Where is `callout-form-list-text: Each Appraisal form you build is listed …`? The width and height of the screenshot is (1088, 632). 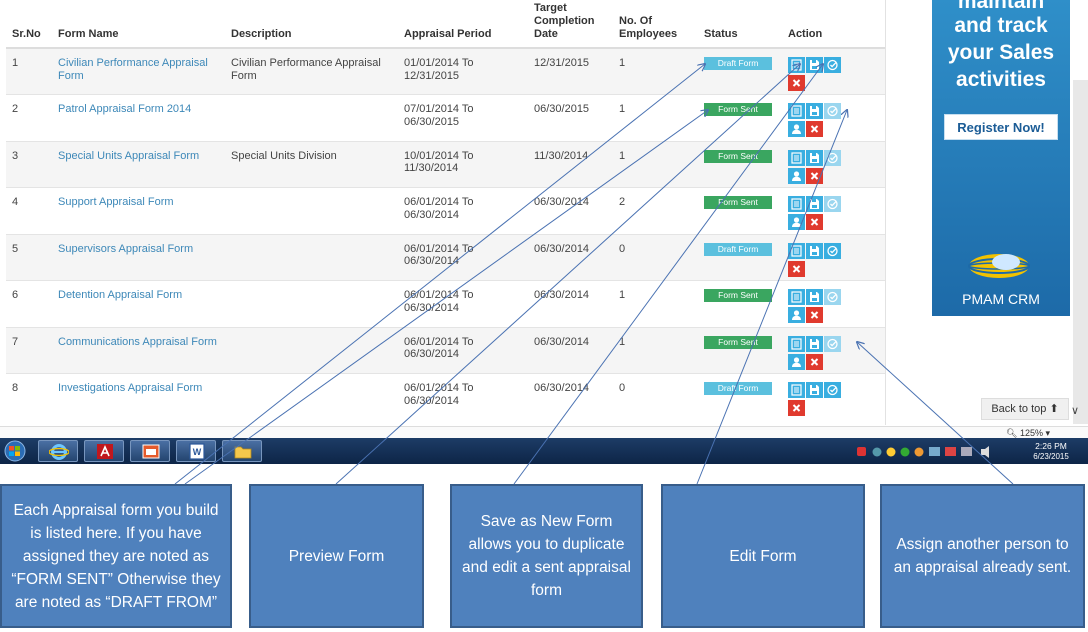 callout-form-list-text: Each Appraisal form you build is listed … is located at coordinates (116, 556).